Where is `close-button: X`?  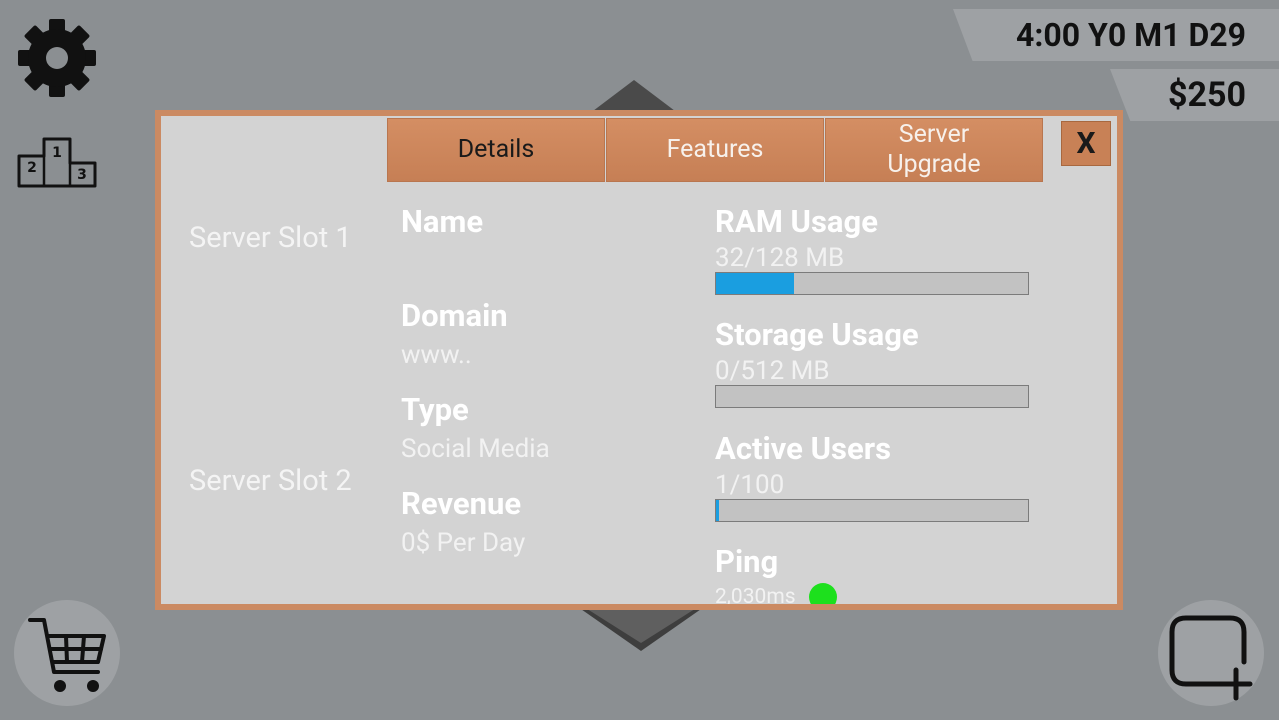 close-button: X is located at coordinates (1086, 143).